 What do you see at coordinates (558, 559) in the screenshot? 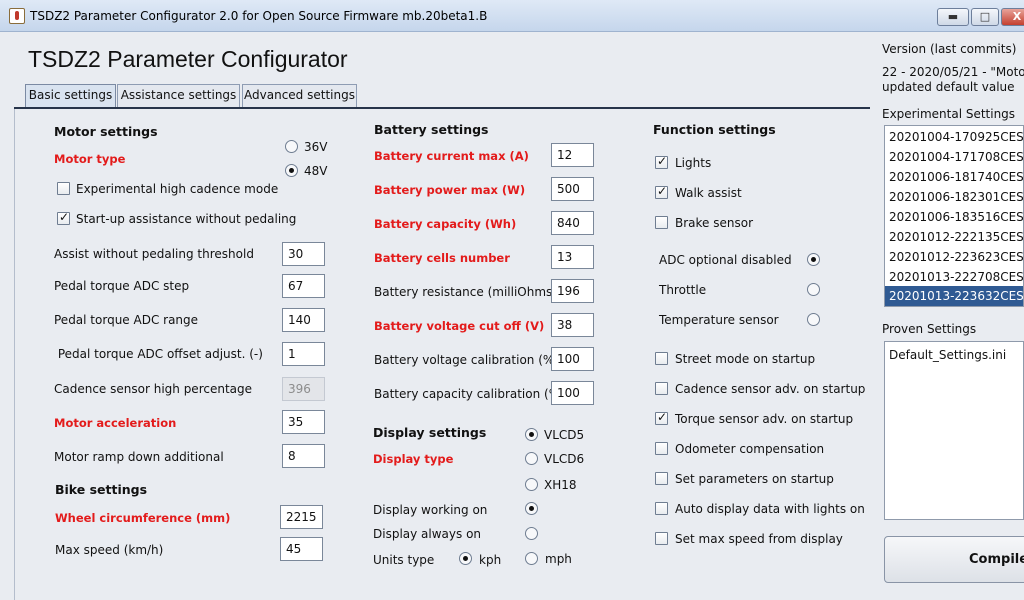
I see `units-mph-label: mph` at bounding box center [558, 559].